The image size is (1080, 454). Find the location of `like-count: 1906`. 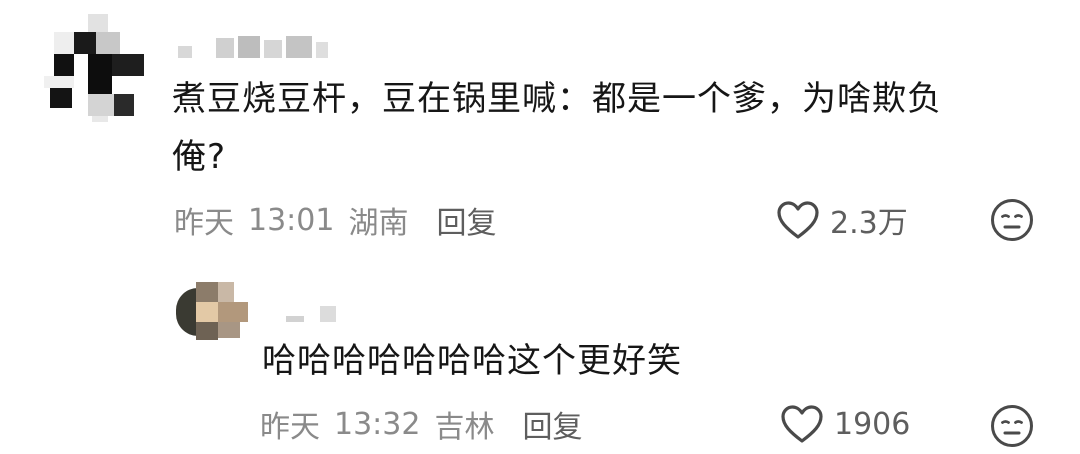

like-count: 1906 is located at coordinates (872, 424).